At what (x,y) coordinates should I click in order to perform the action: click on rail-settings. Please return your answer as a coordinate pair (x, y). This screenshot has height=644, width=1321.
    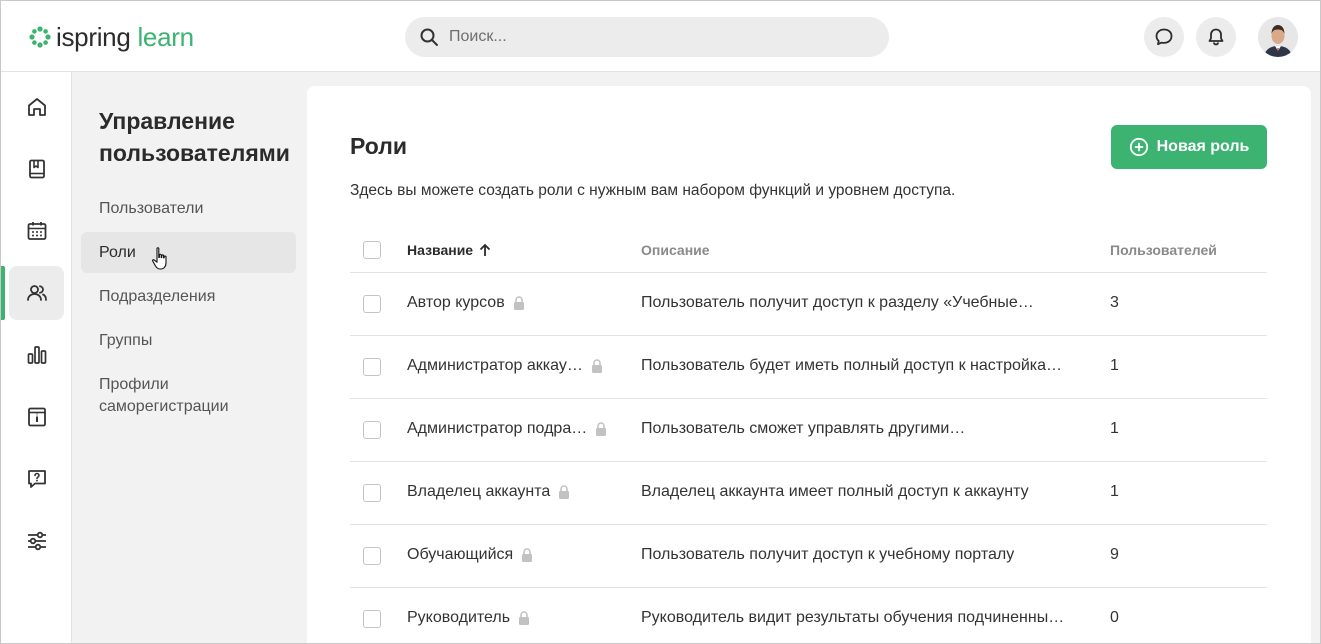
    Looking at the image, I should click on (36, 541).